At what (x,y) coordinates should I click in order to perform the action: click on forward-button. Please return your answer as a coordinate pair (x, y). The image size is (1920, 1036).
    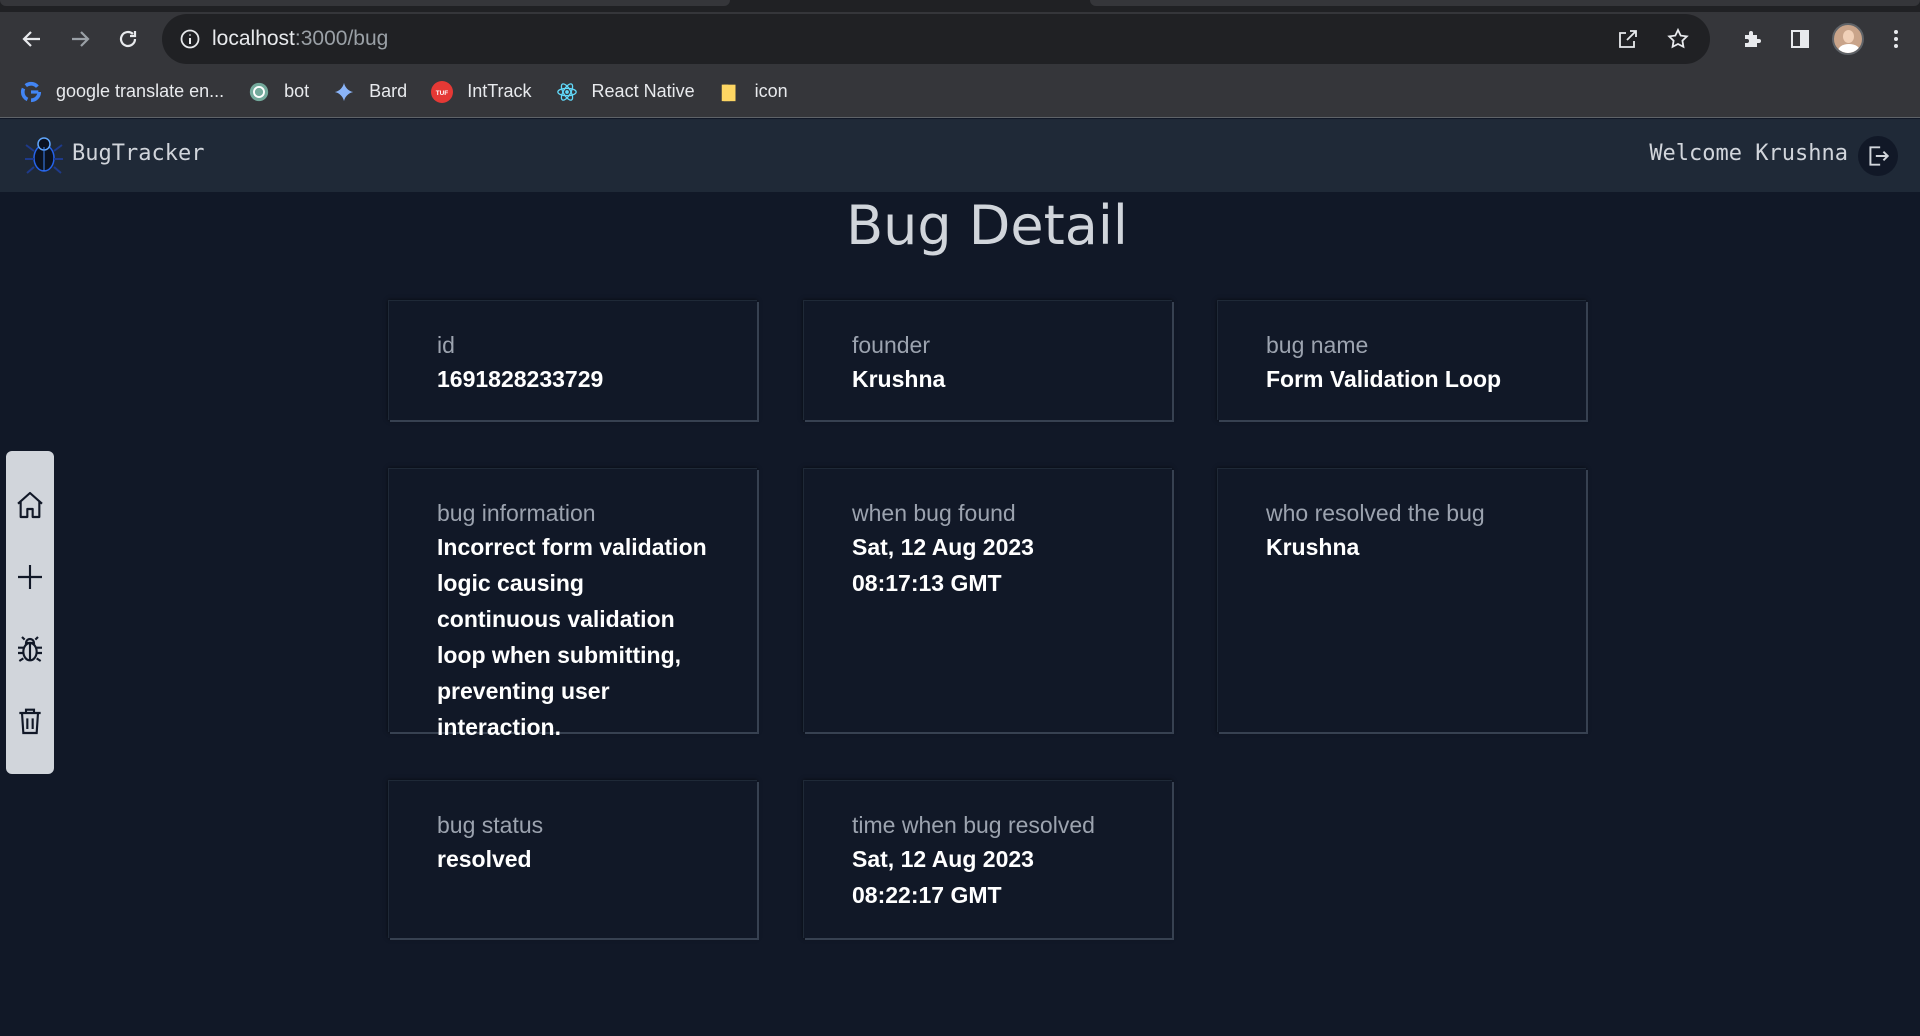
    Looking at the image, I should click on (80, 39).